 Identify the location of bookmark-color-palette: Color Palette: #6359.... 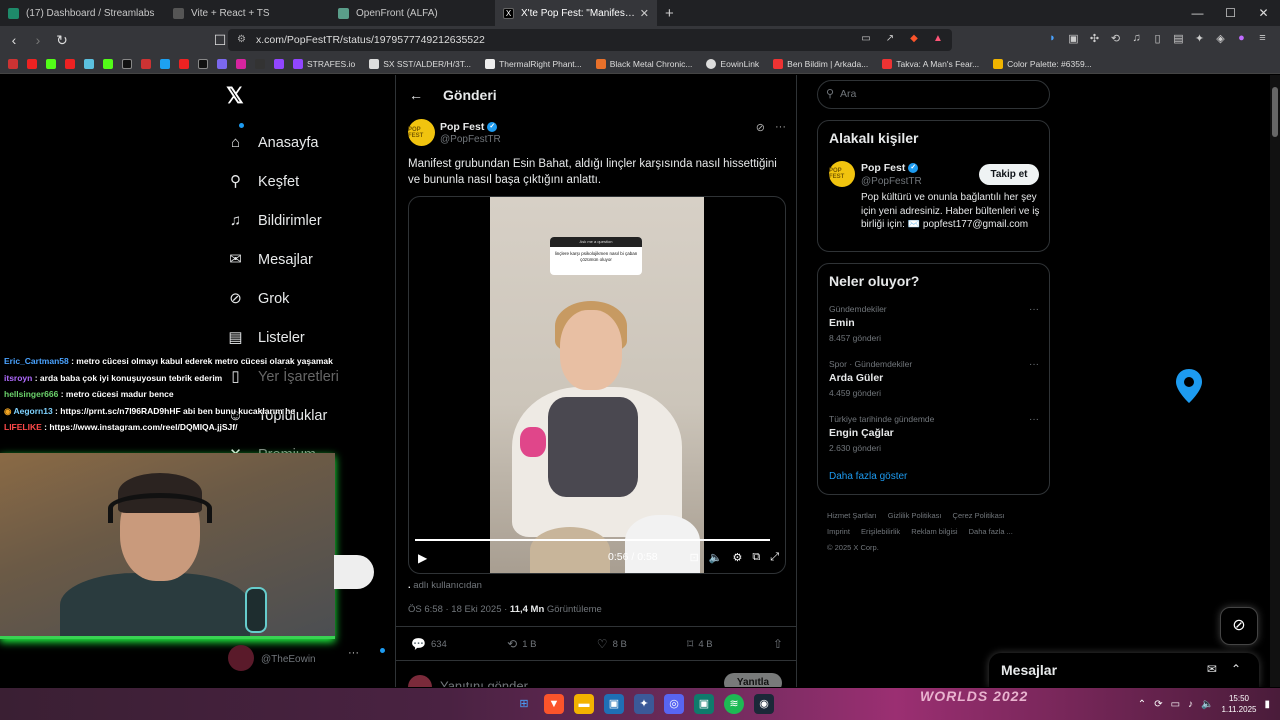
(1042, 63).